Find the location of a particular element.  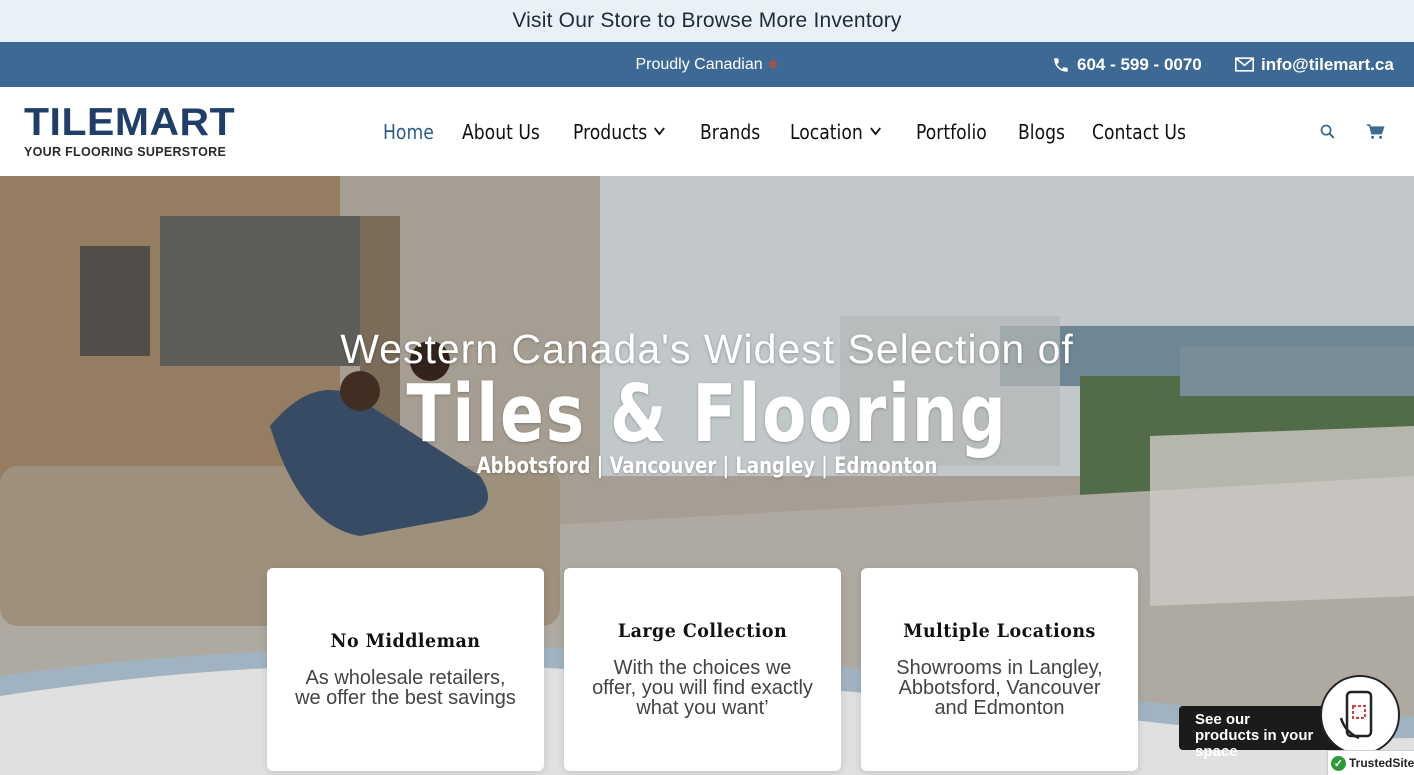

nav-blogs: Blogs is located at coordinates (1041, 132).